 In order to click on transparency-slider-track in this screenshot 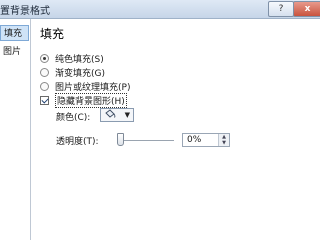, I will do `click(147, 140)`.